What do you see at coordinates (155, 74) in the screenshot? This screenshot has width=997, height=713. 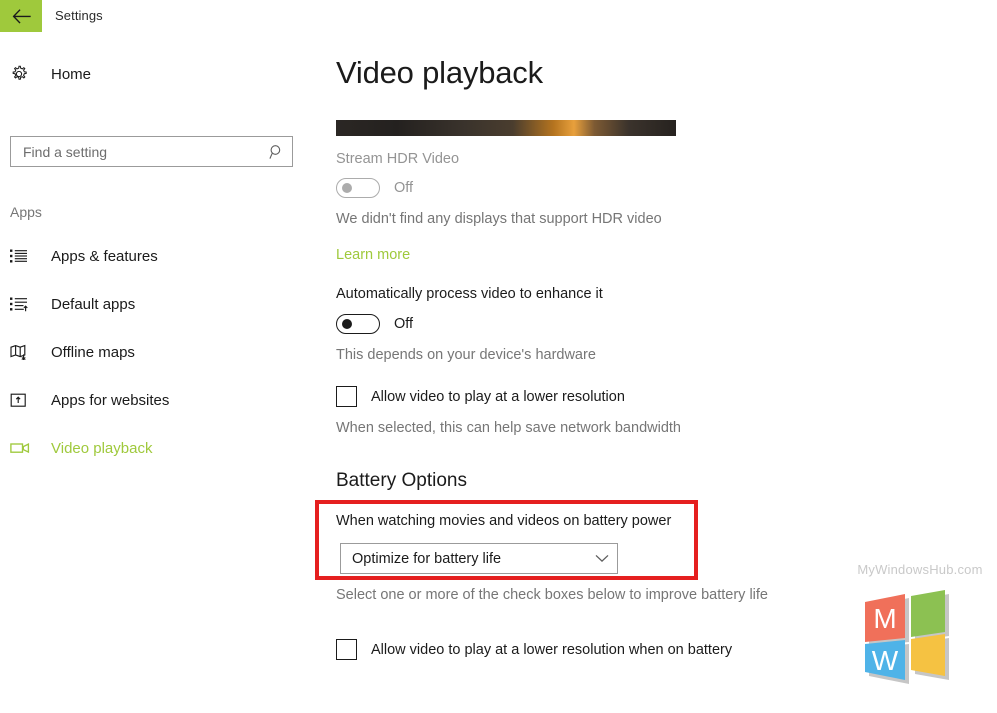 I see `sidebar-item-home: Home` at bounding box center [155, 74].